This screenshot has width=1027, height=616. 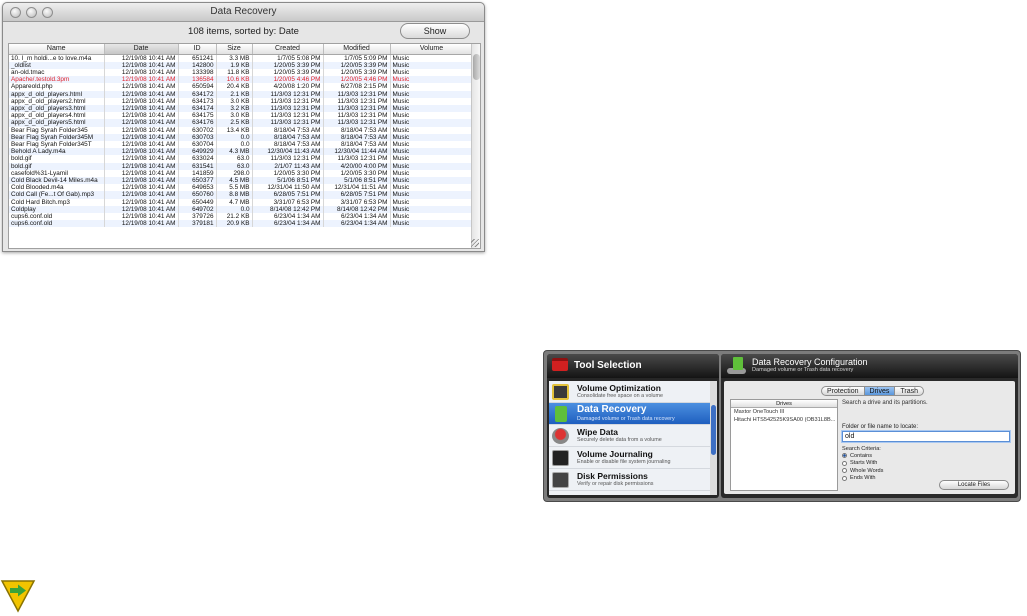 I want to click on toolbox-icon, so click(x=560, y=364).